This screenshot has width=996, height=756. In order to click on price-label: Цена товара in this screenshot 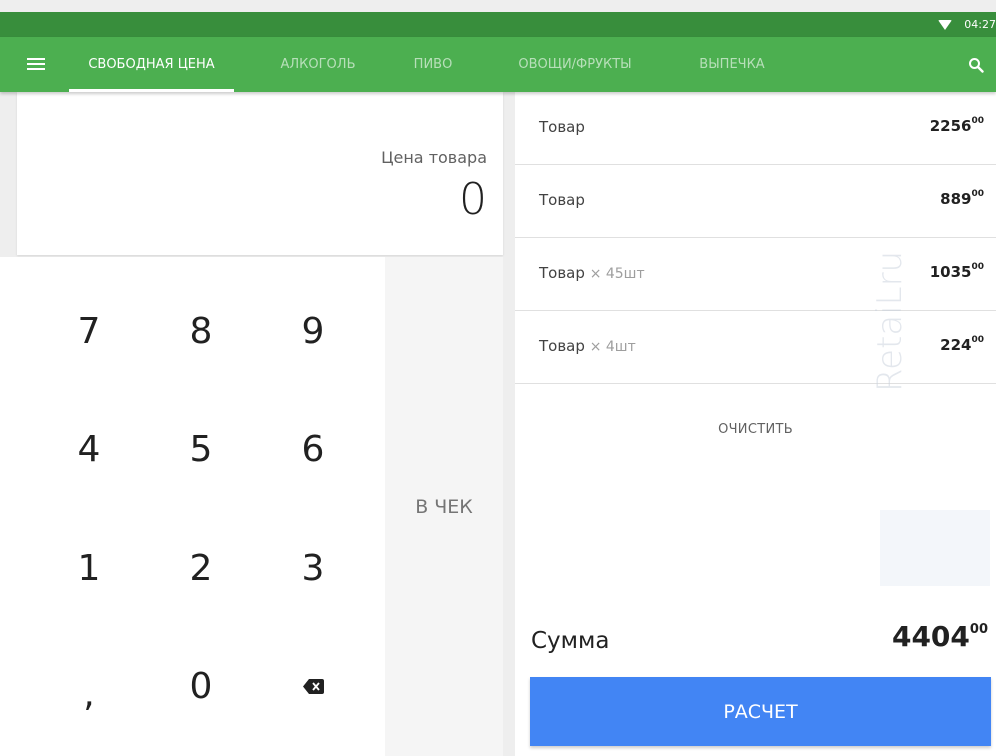, I will do `click(434, 157)`.